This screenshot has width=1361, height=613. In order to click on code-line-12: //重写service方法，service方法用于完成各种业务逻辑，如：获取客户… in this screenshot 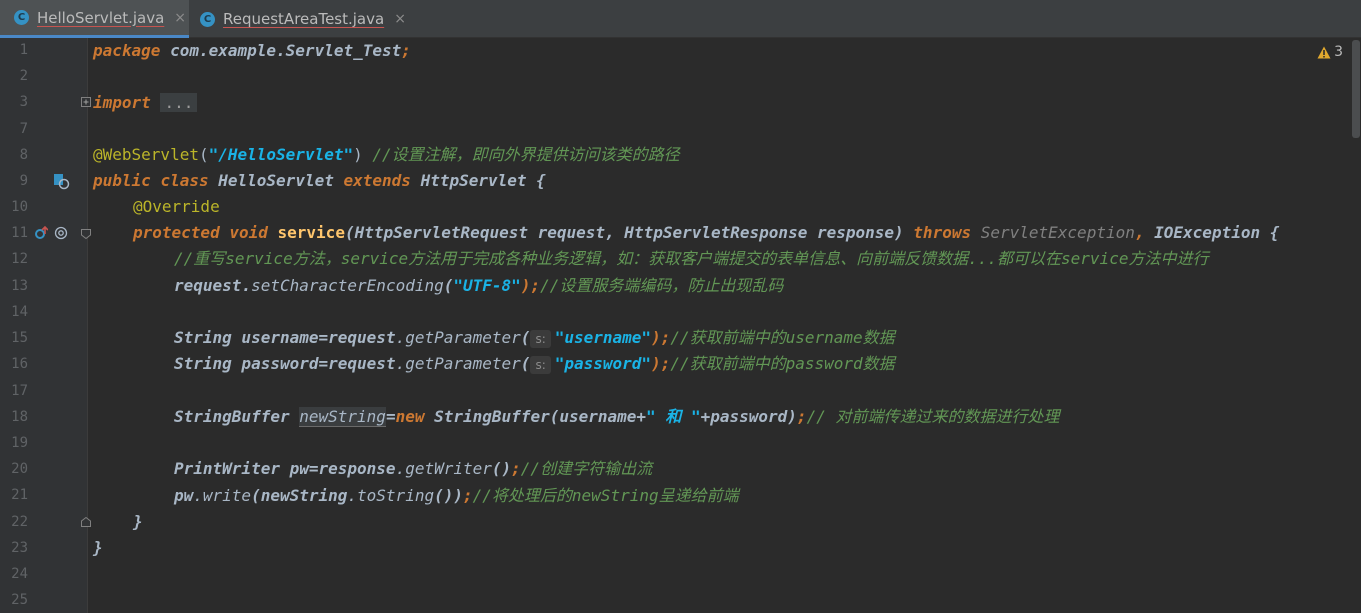, I will do `click(691, 258)`.